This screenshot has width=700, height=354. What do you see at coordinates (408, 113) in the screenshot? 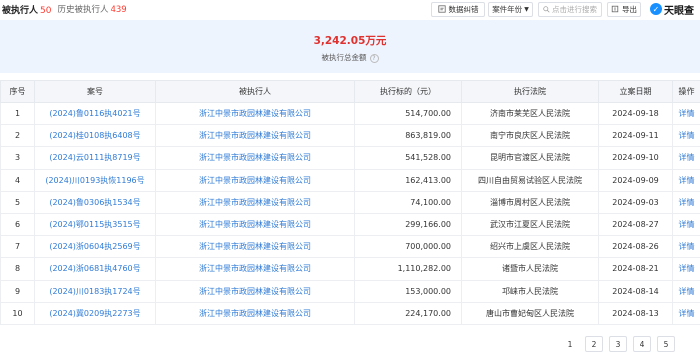
I see `execution-amount: 514,700.00` at bounding box center [408, 113].